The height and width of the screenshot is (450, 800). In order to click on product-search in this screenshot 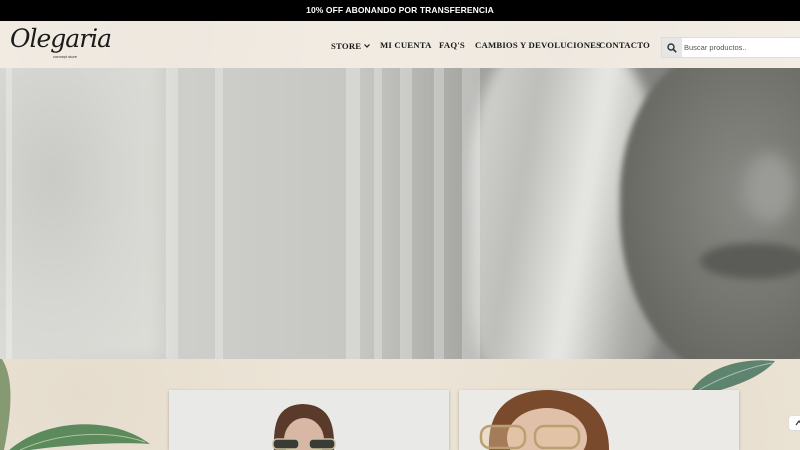, I will do `click(730, 47)`.